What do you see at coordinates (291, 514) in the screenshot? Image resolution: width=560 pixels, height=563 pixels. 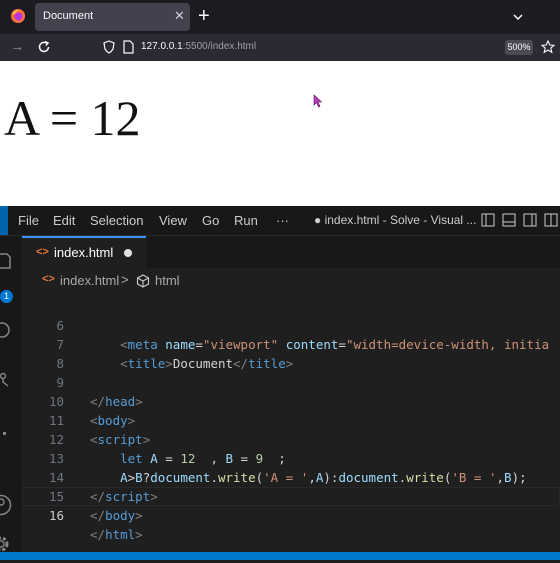 I see `code-line: 16 </html>` at bounding box center [291, 514].